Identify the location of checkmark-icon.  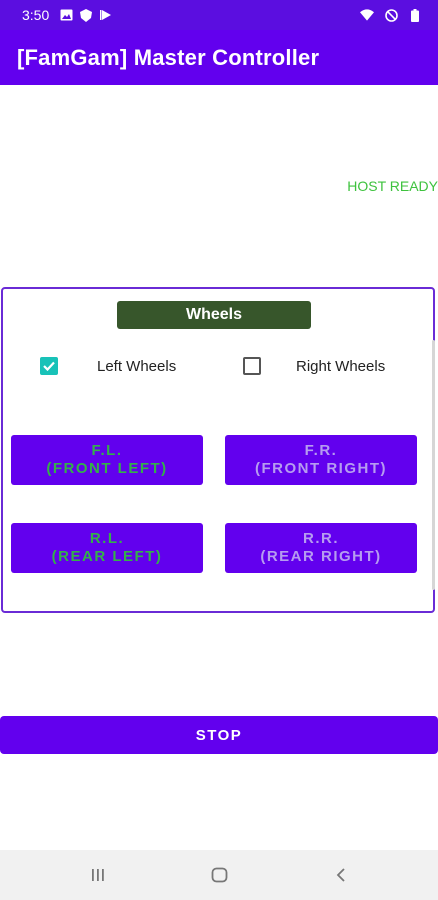
(49, 366).